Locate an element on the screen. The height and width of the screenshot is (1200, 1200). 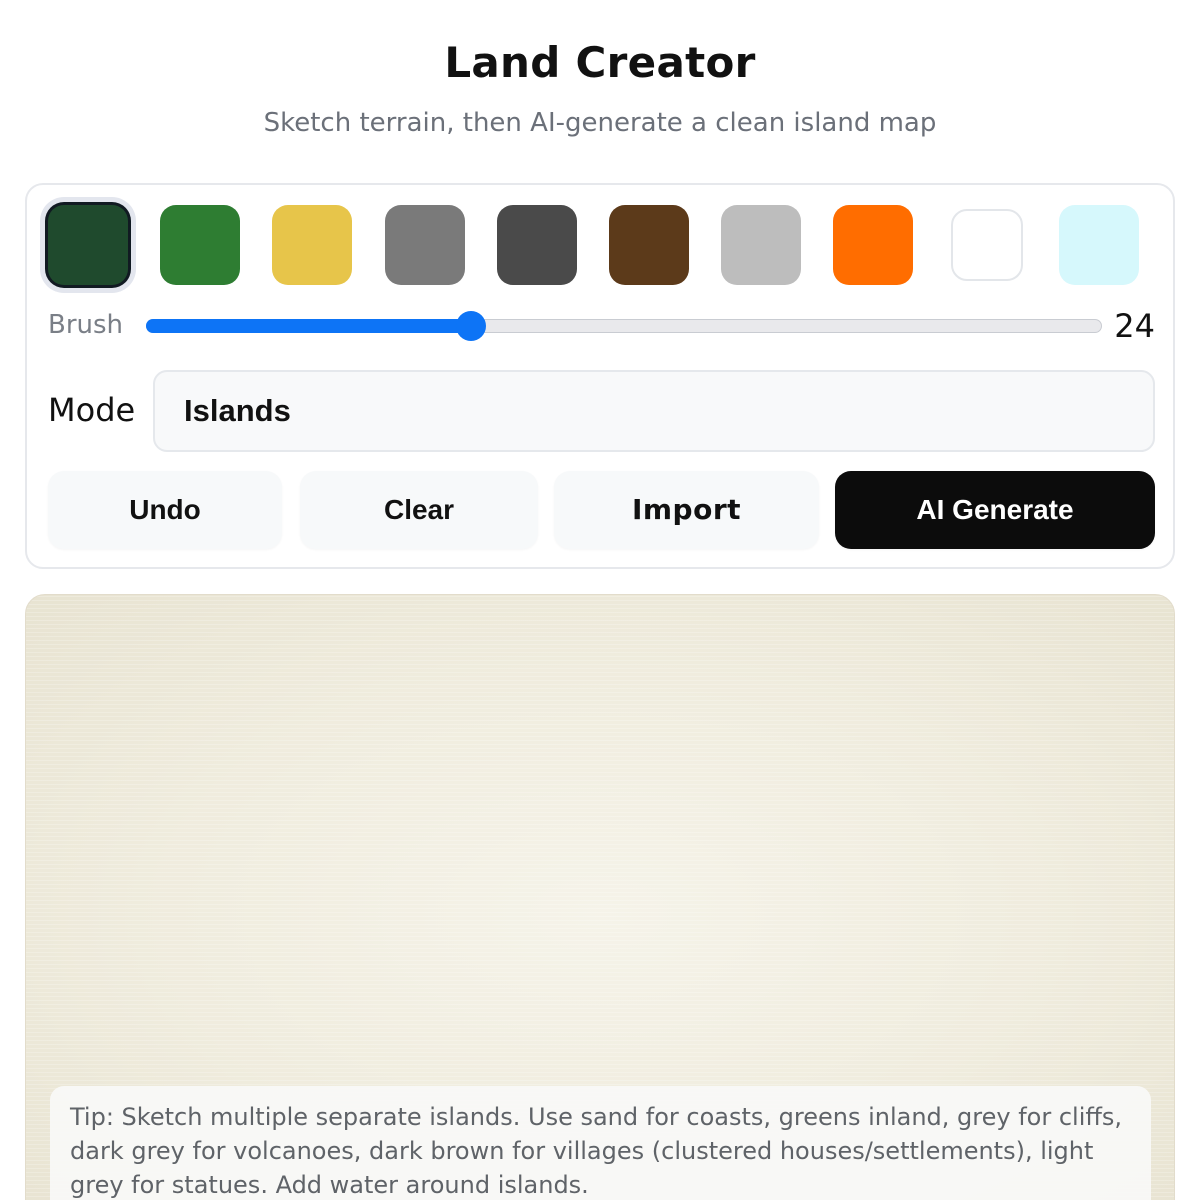
swatch-dark-grey is located at coordinates (537, 245).